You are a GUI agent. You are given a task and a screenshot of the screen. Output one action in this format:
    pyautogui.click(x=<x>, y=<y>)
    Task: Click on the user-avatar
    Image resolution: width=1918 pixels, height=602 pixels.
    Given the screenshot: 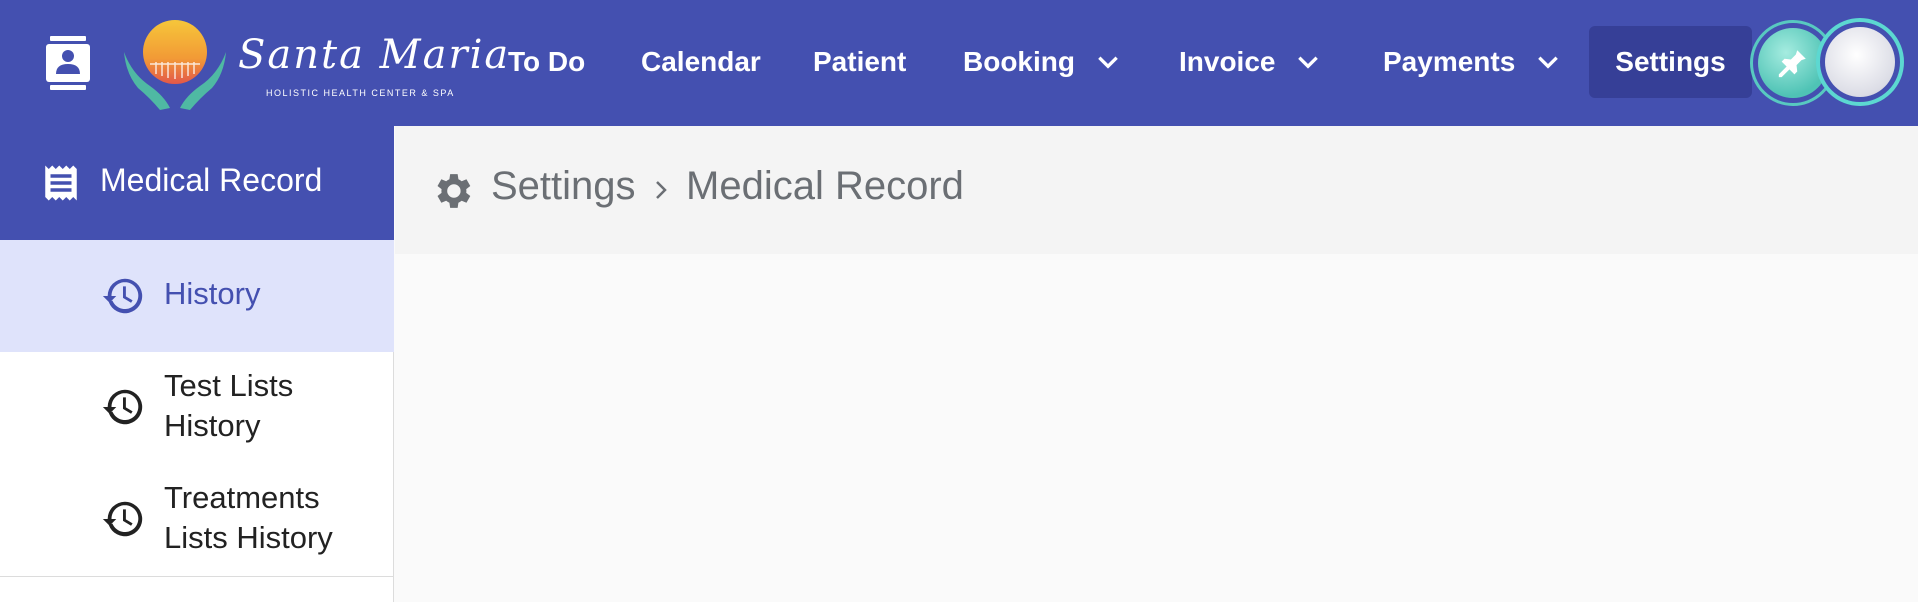 What is the action you would take?
    pyautogui.click(x=1860, y=62)
    